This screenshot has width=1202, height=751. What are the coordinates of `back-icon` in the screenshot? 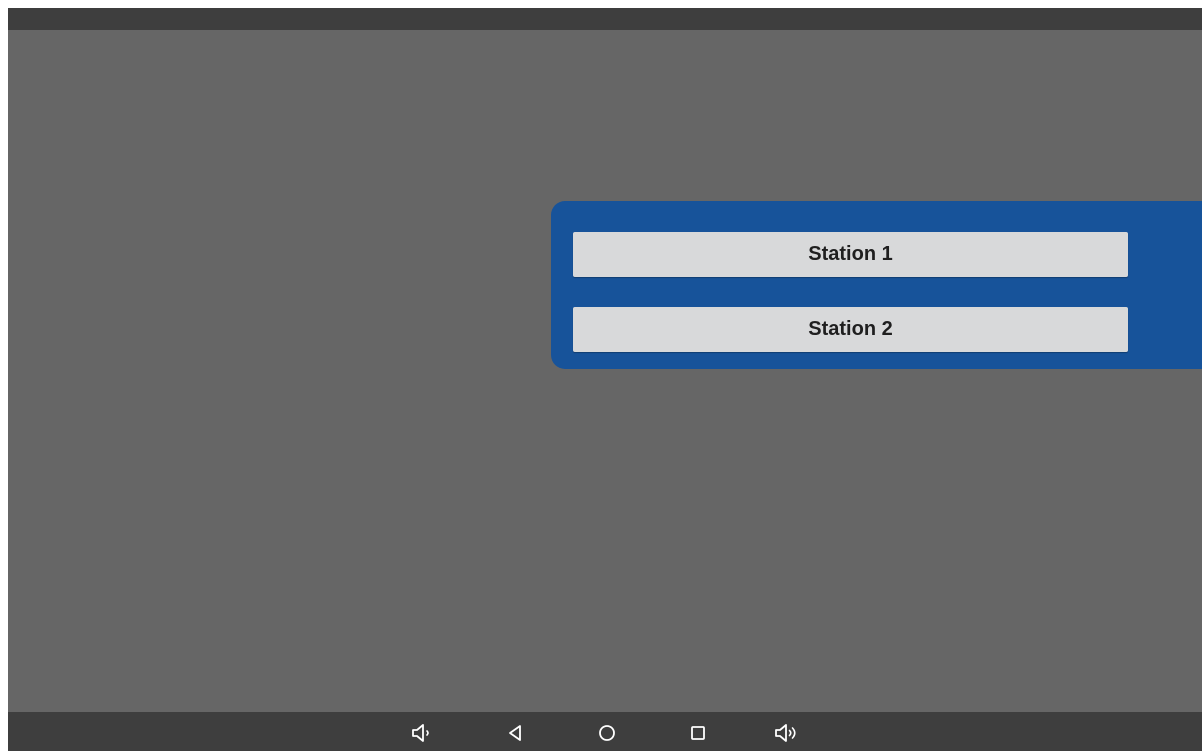 It's located at (516, 733).